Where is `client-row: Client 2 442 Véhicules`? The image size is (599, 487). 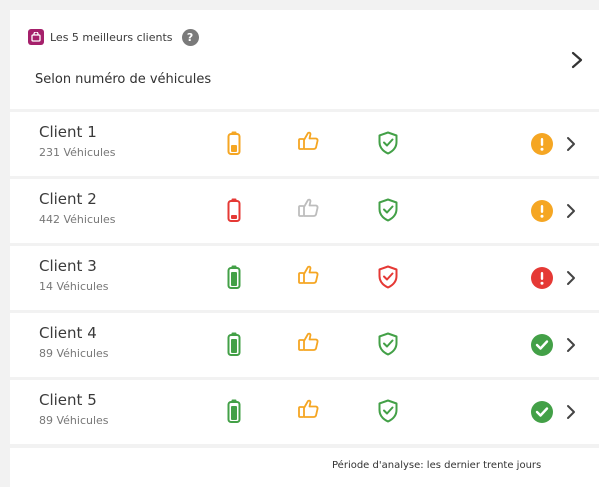
client-row: Client 2 442 Véhicules is located at coordinates (304, 211).